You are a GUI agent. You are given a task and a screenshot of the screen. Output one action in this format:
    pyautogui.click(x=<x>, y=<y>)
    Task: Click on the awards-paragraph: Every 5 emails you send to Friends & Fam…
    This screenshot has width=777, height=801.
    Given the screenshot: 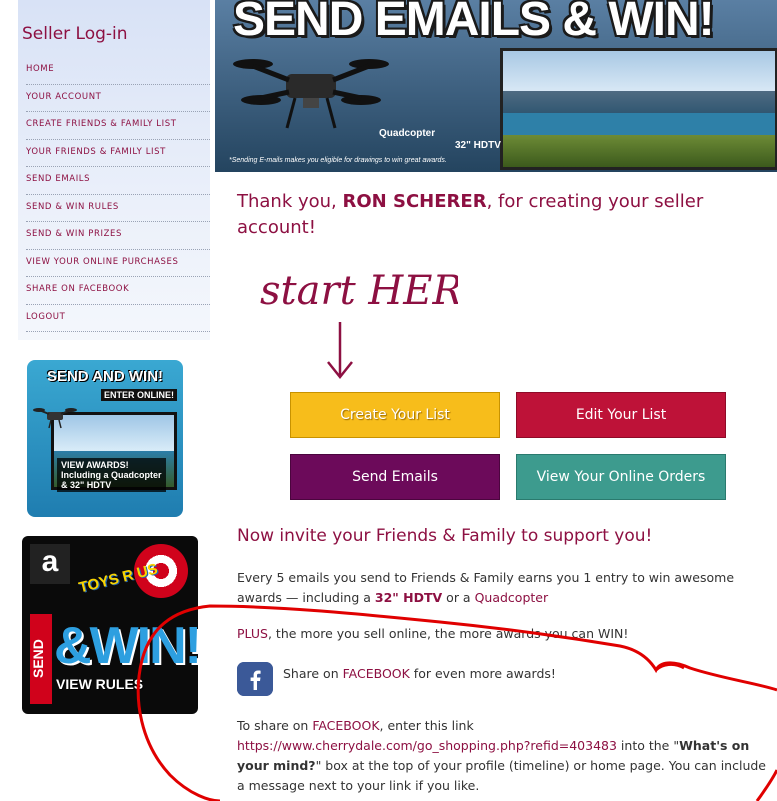 What is the action you would take?
    pyautogui.click(x=486, y=587)
    